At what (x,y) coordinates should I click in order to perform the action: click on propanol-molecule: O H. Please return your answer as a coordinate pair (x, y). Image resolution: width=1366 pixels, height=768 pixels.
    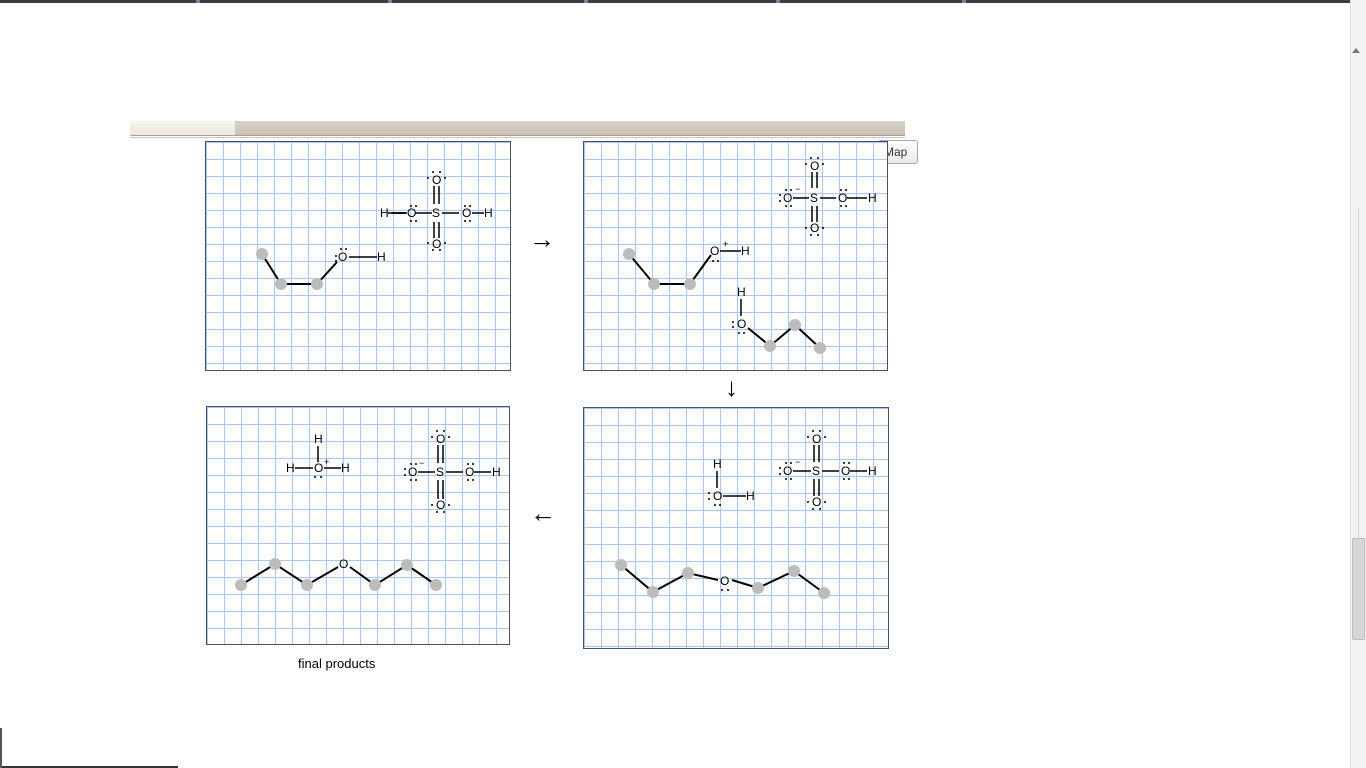
    Looking at the image, I should click on (321, 269).